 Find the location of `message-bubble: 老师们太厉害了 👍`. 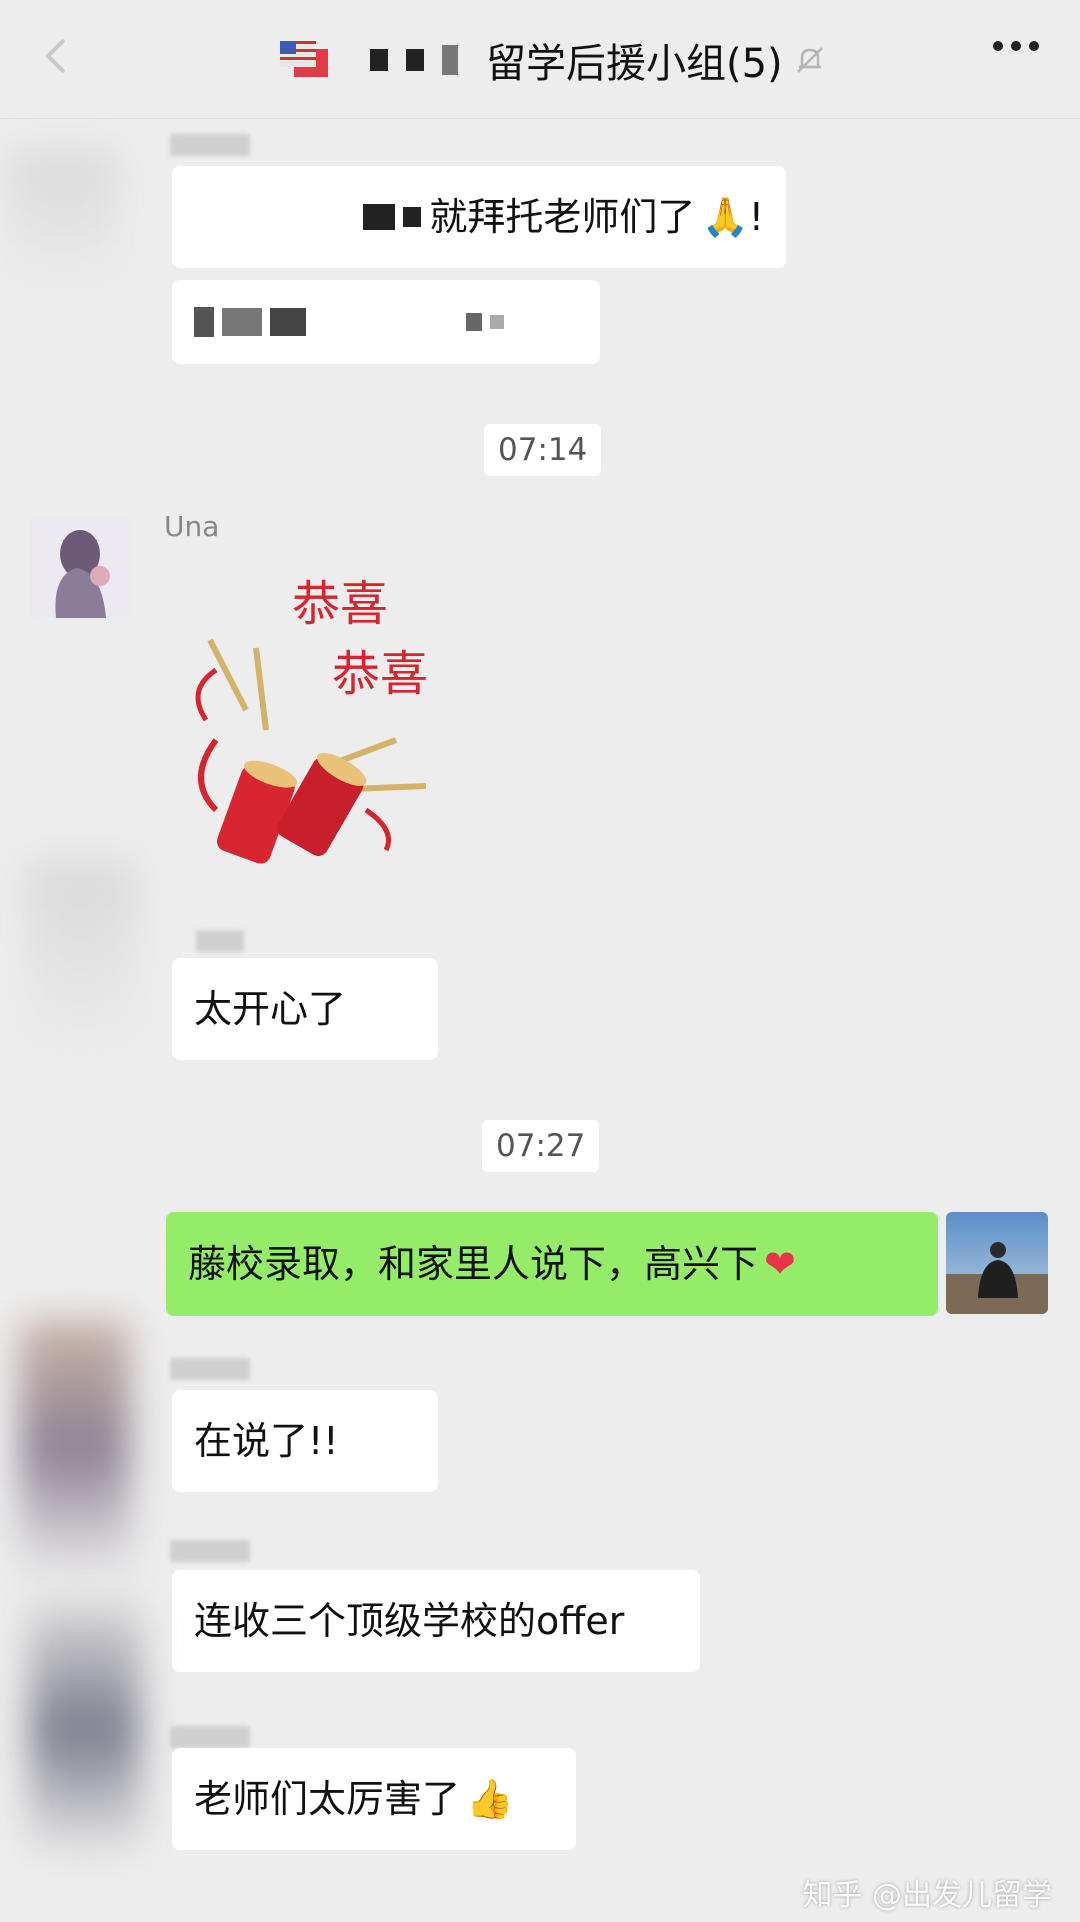

message-bubble: 老师们太厉害了 👍 is located at coordinates (374, 1799).